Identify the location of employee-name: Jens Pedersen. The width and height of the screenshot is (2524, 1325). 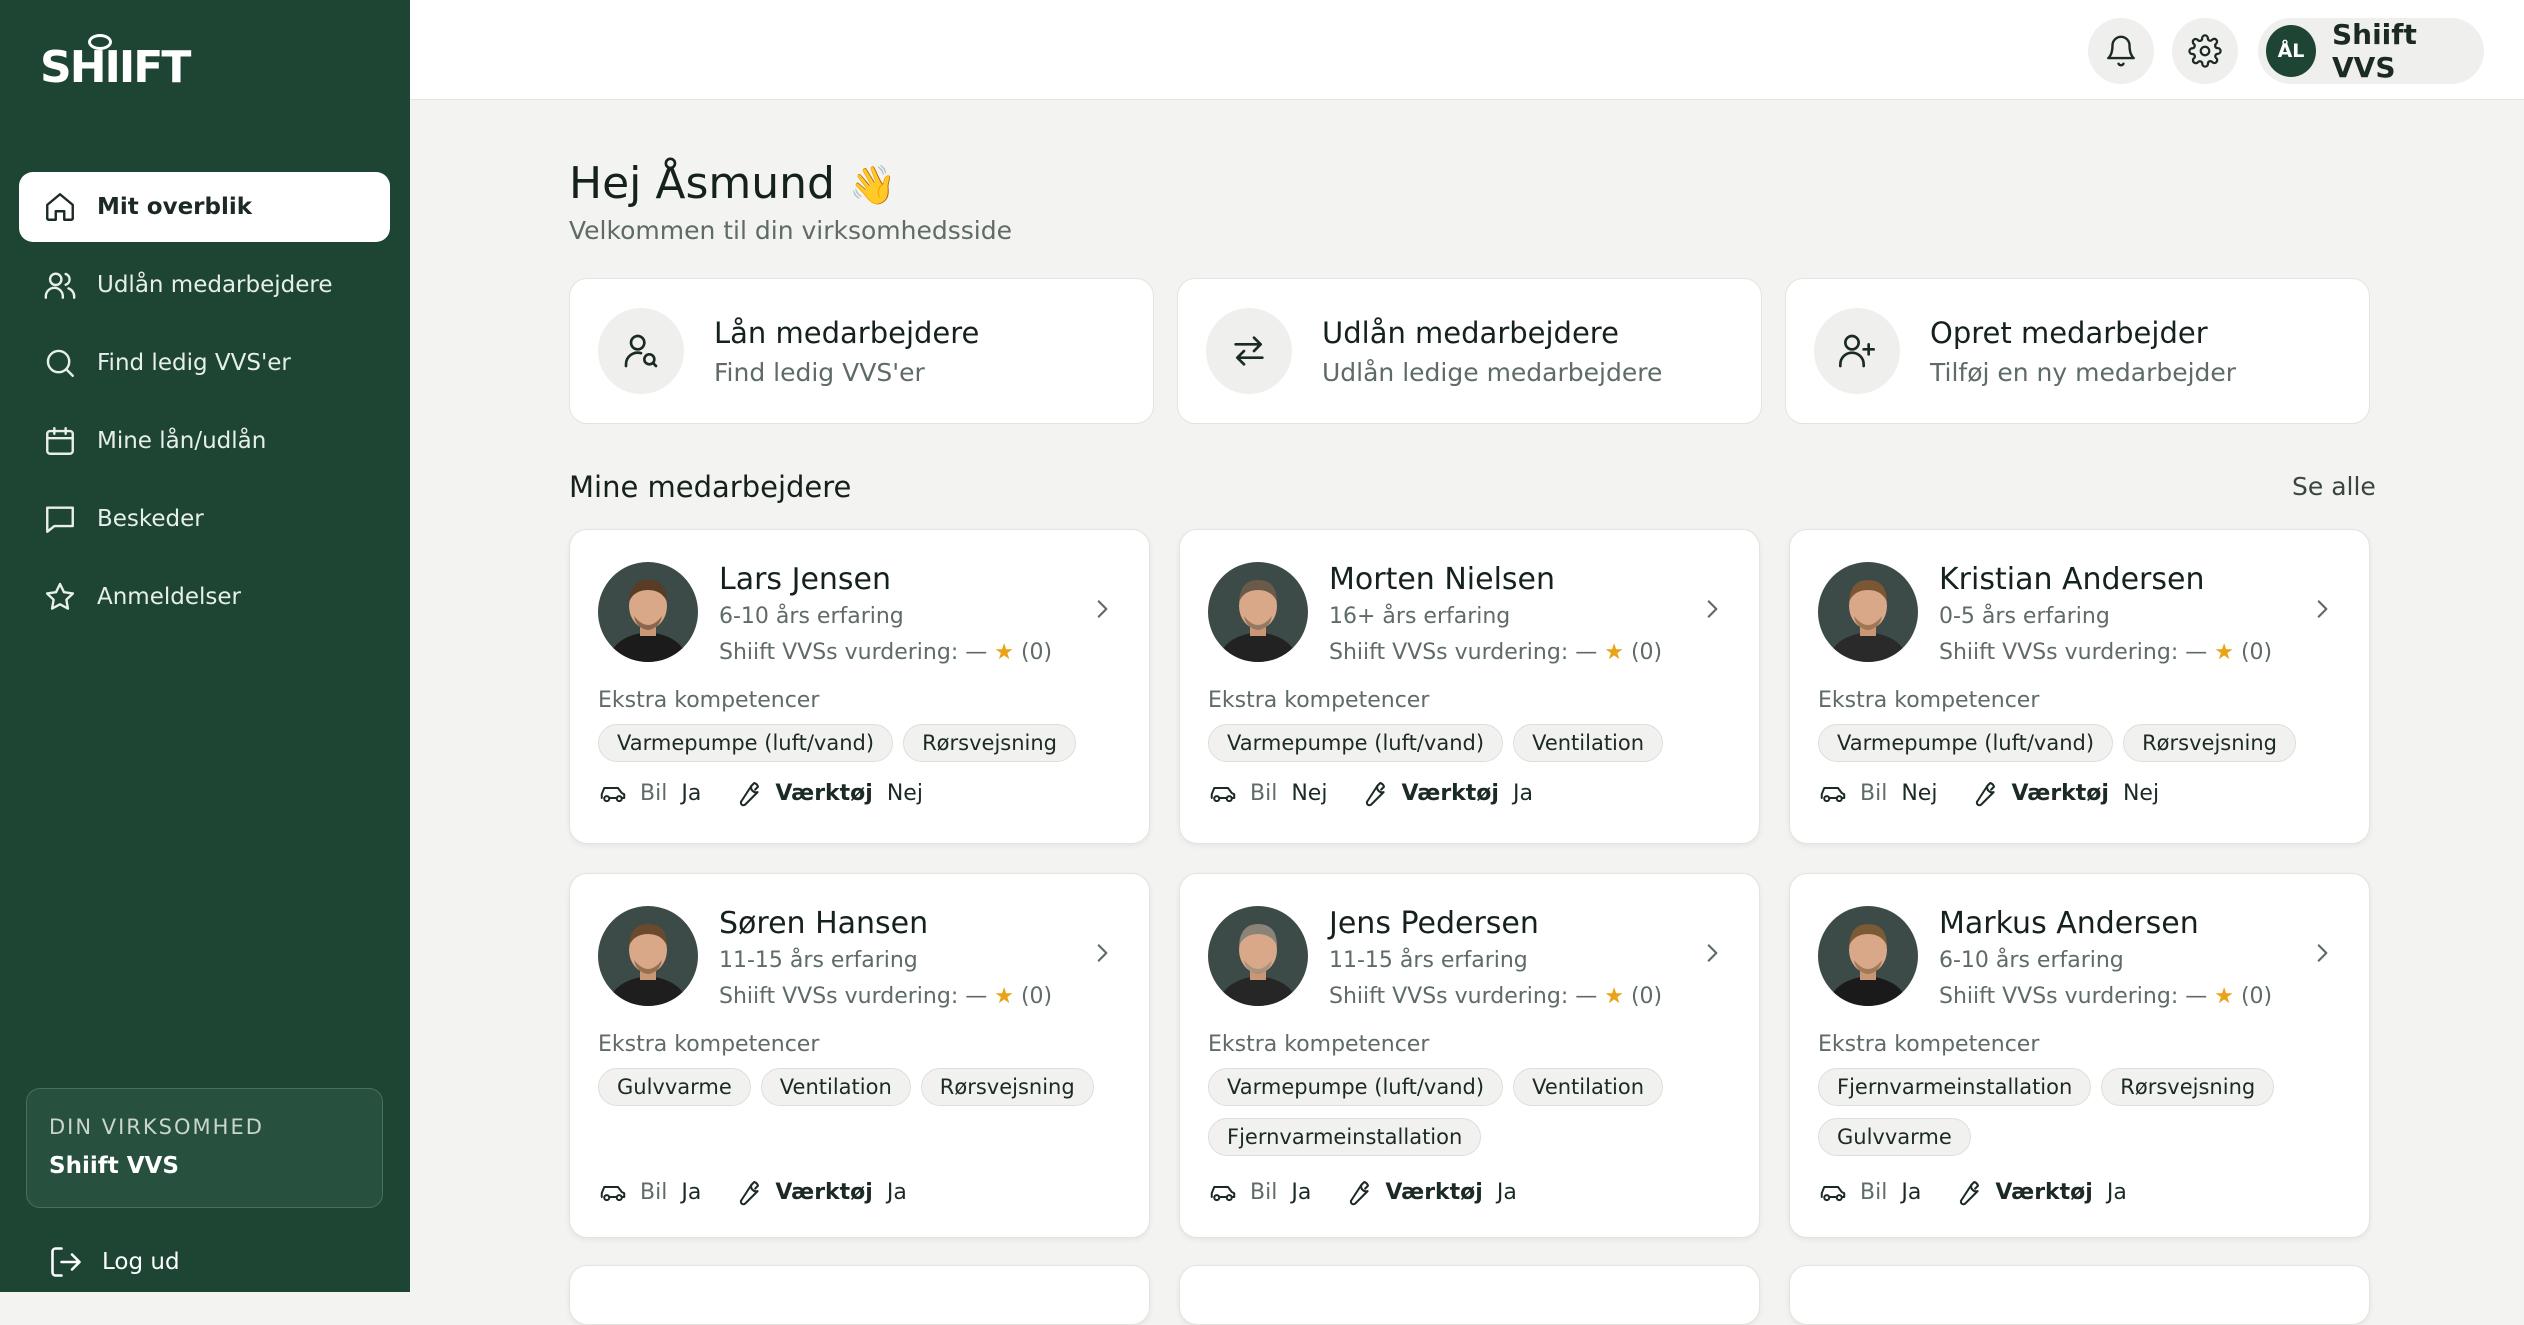
(1434, 923).